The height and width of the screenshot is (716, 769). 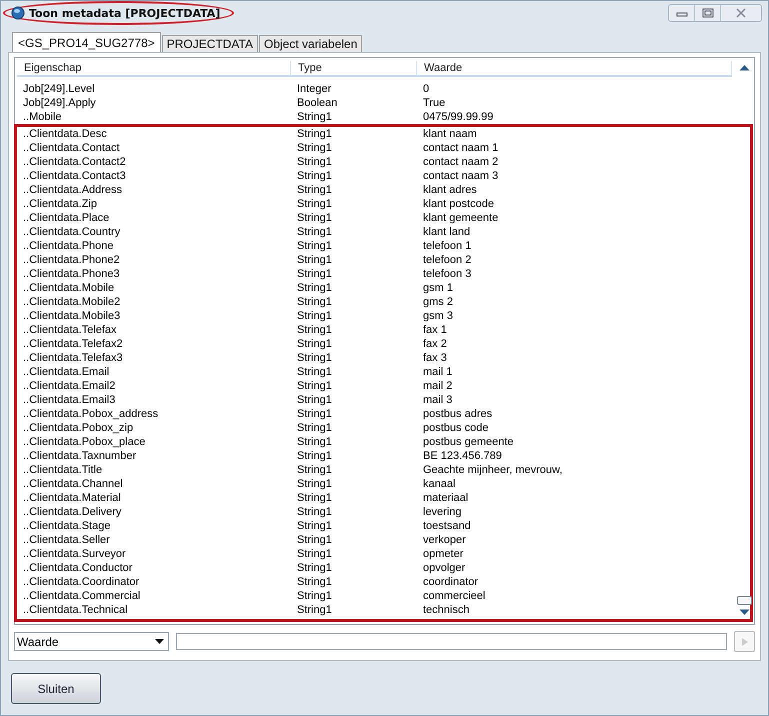 I want to click on table-cell-text: postbus adres, so click(x=457, y=414).